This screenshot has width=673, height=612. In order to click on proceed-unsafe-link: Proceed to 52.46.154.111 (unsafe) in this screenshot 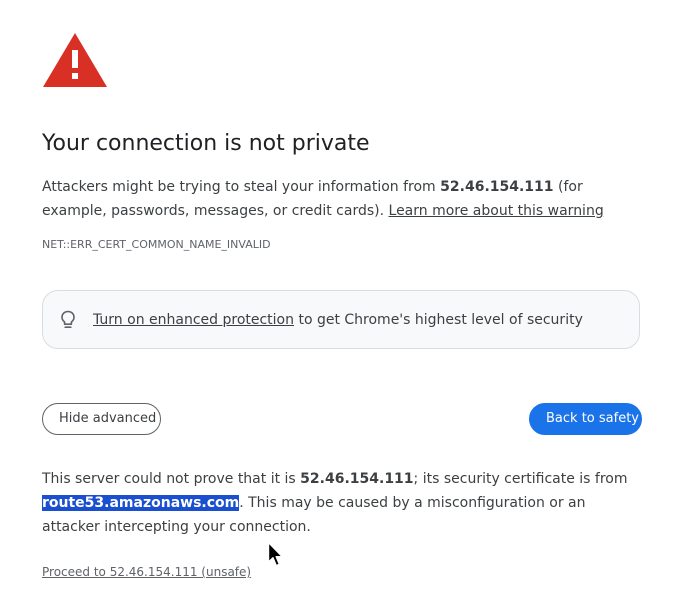, I will do `click(146, 572)`.